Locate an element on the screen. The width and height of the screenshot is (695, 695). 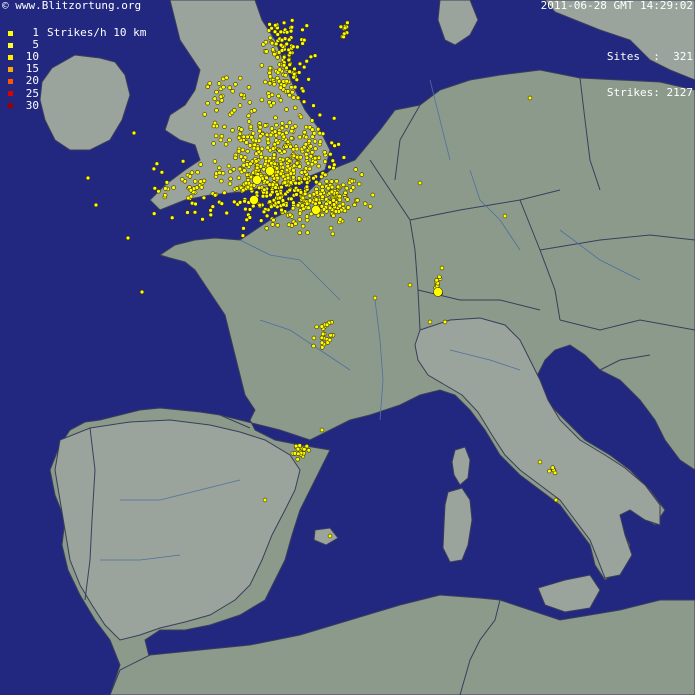
strike-dot-large is located at coordinates (257, 180).